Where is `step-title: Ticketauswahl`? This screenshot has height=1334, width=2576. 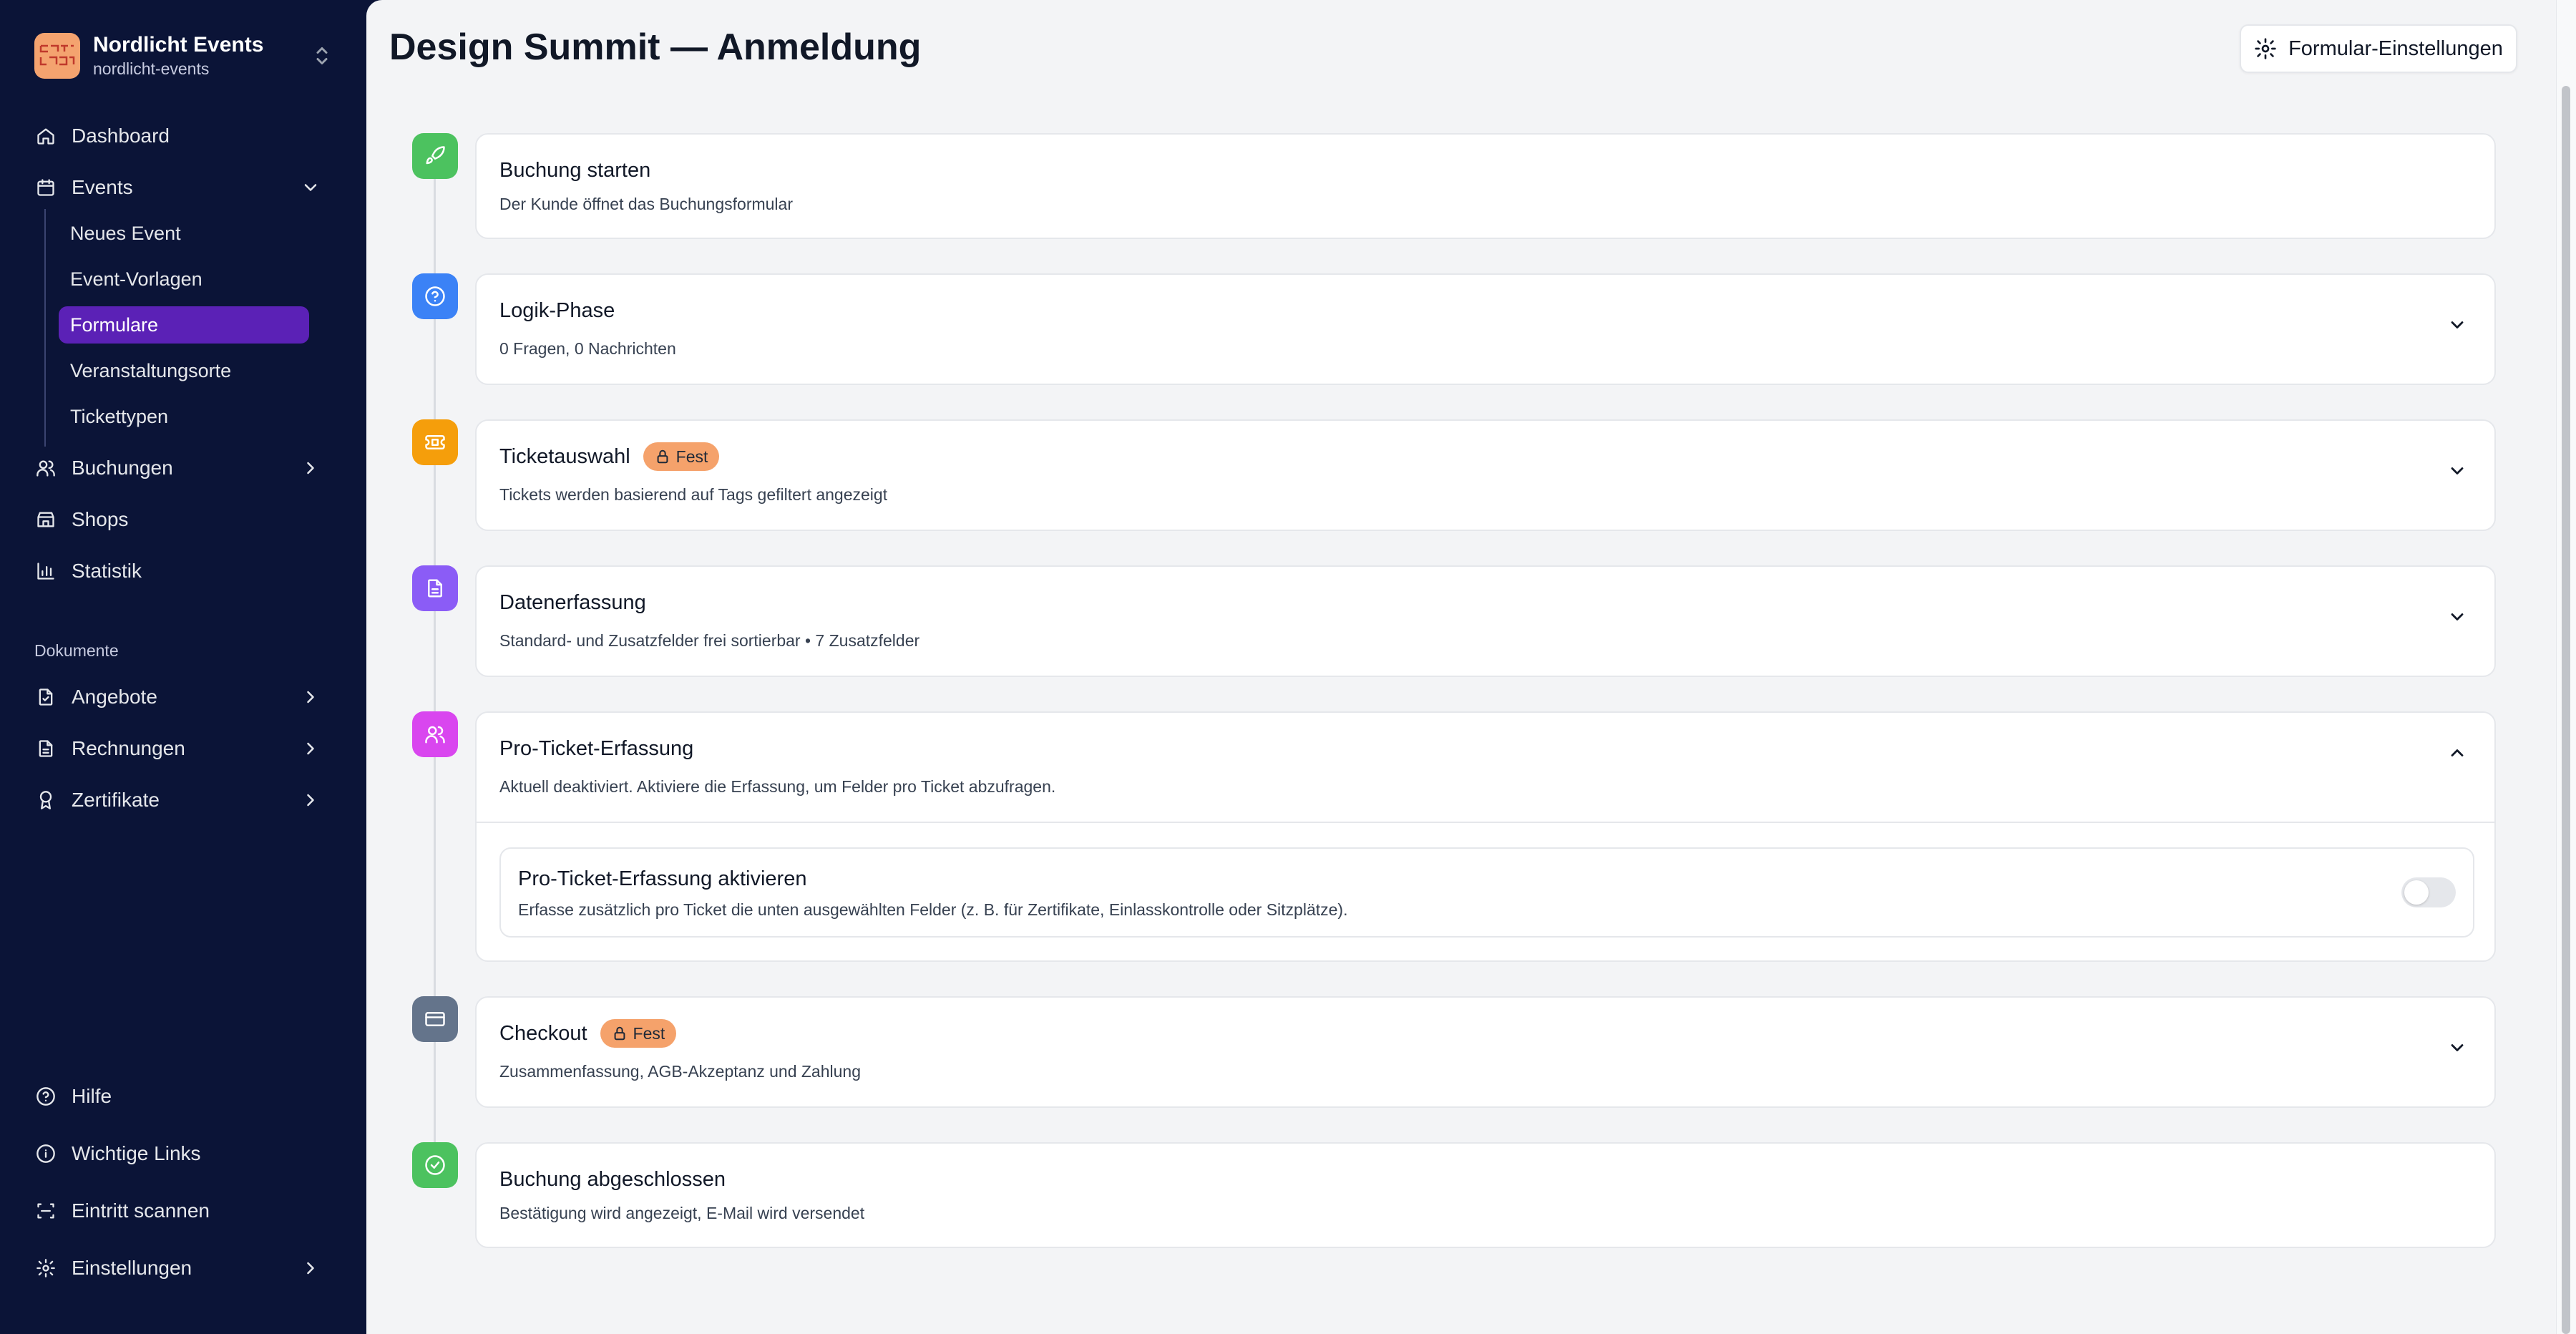
step-title: Ticketauswahl is located at coordinates (564, 456).